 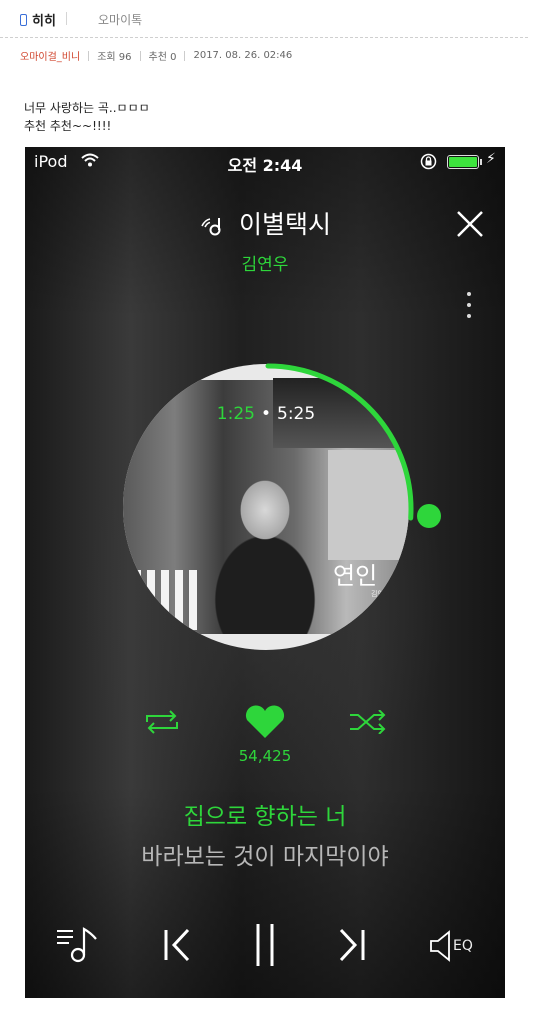 I want to click on tab-active-label: 히히, so click(x=44, y=21).